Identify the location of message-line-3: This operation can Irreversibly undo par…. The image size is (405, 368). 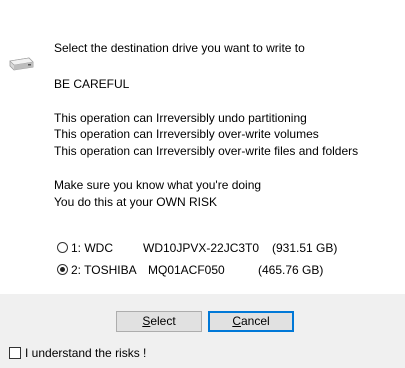
(180, 118).